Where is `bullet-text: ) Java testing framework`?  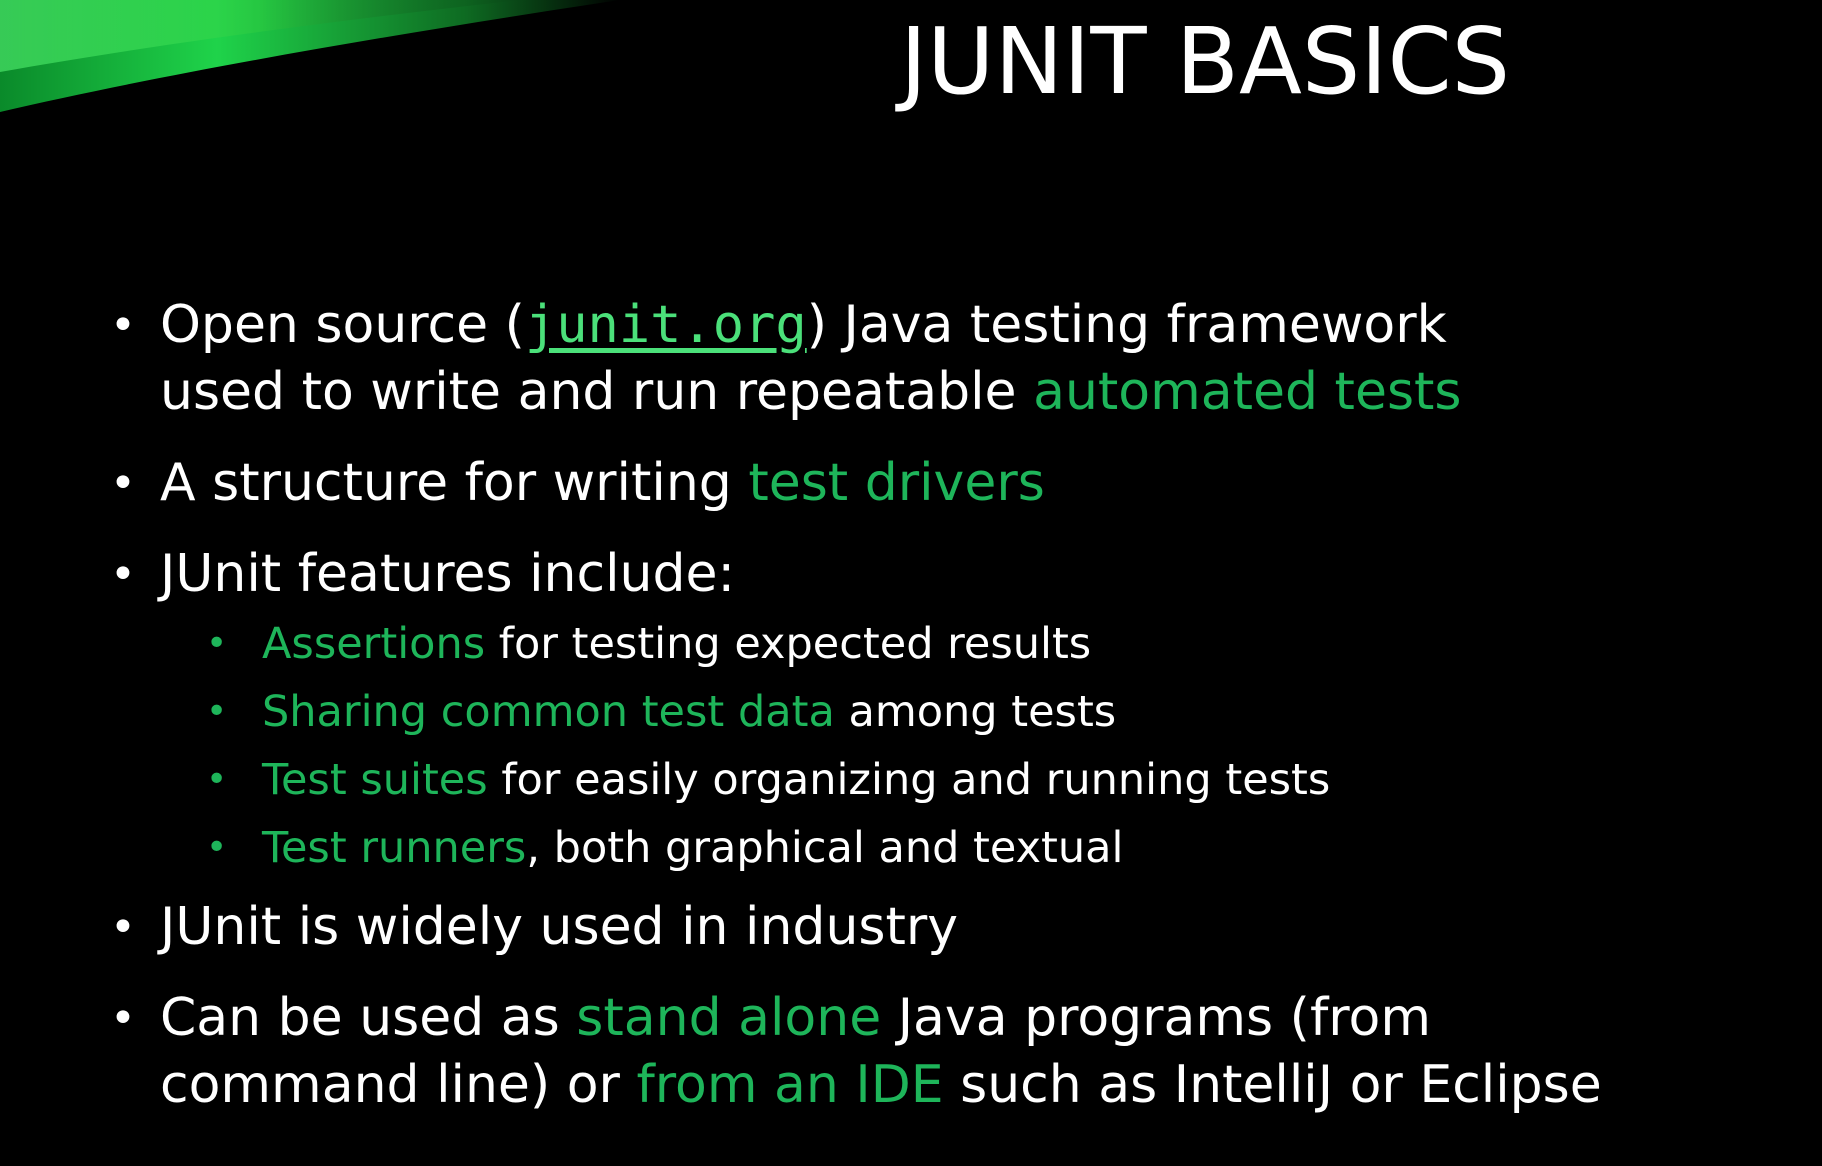
bullet-text: ) Java testing framework is located at coordinates (1126, 325).